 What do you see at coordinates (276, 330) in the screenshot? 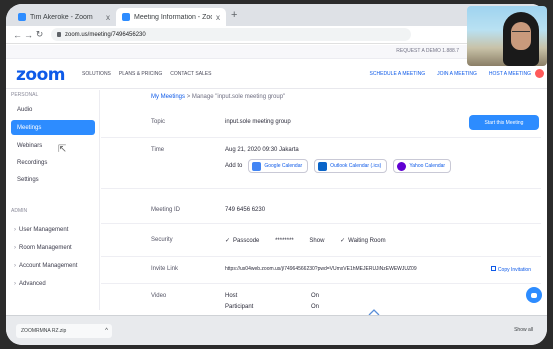
I see `download-shelf: ZOOMRMNA RZ.zip ^ Show all` at bounding box center [276, 330].